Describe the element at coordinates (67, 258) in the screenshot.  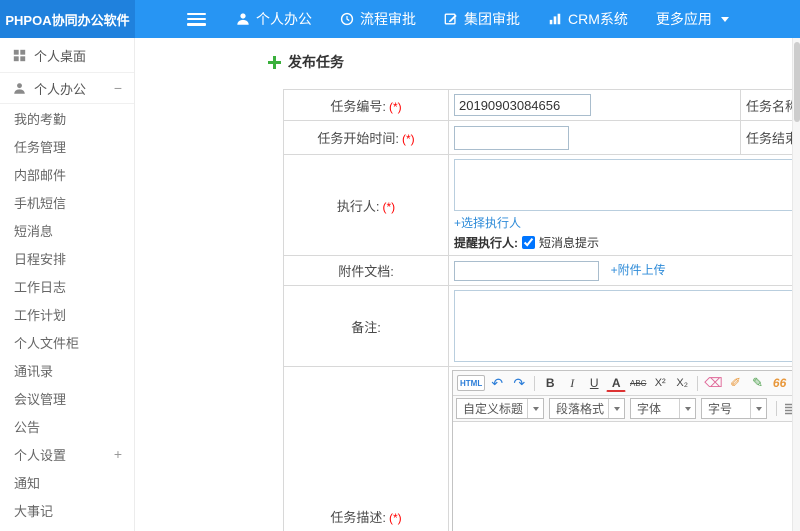
I see `sidebar-item-schedule: 日程安排` at that location.